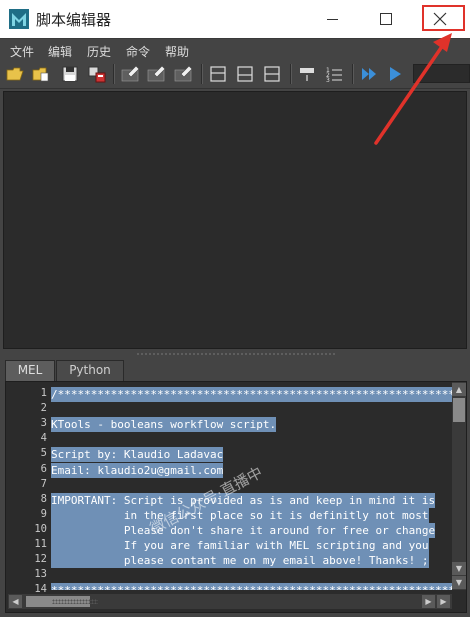 The image size is (470, 617). What do you see at coordinates (177, 51) in the screenshot?
I see `menu-help: 帮助` at bounding box center [177, 51].